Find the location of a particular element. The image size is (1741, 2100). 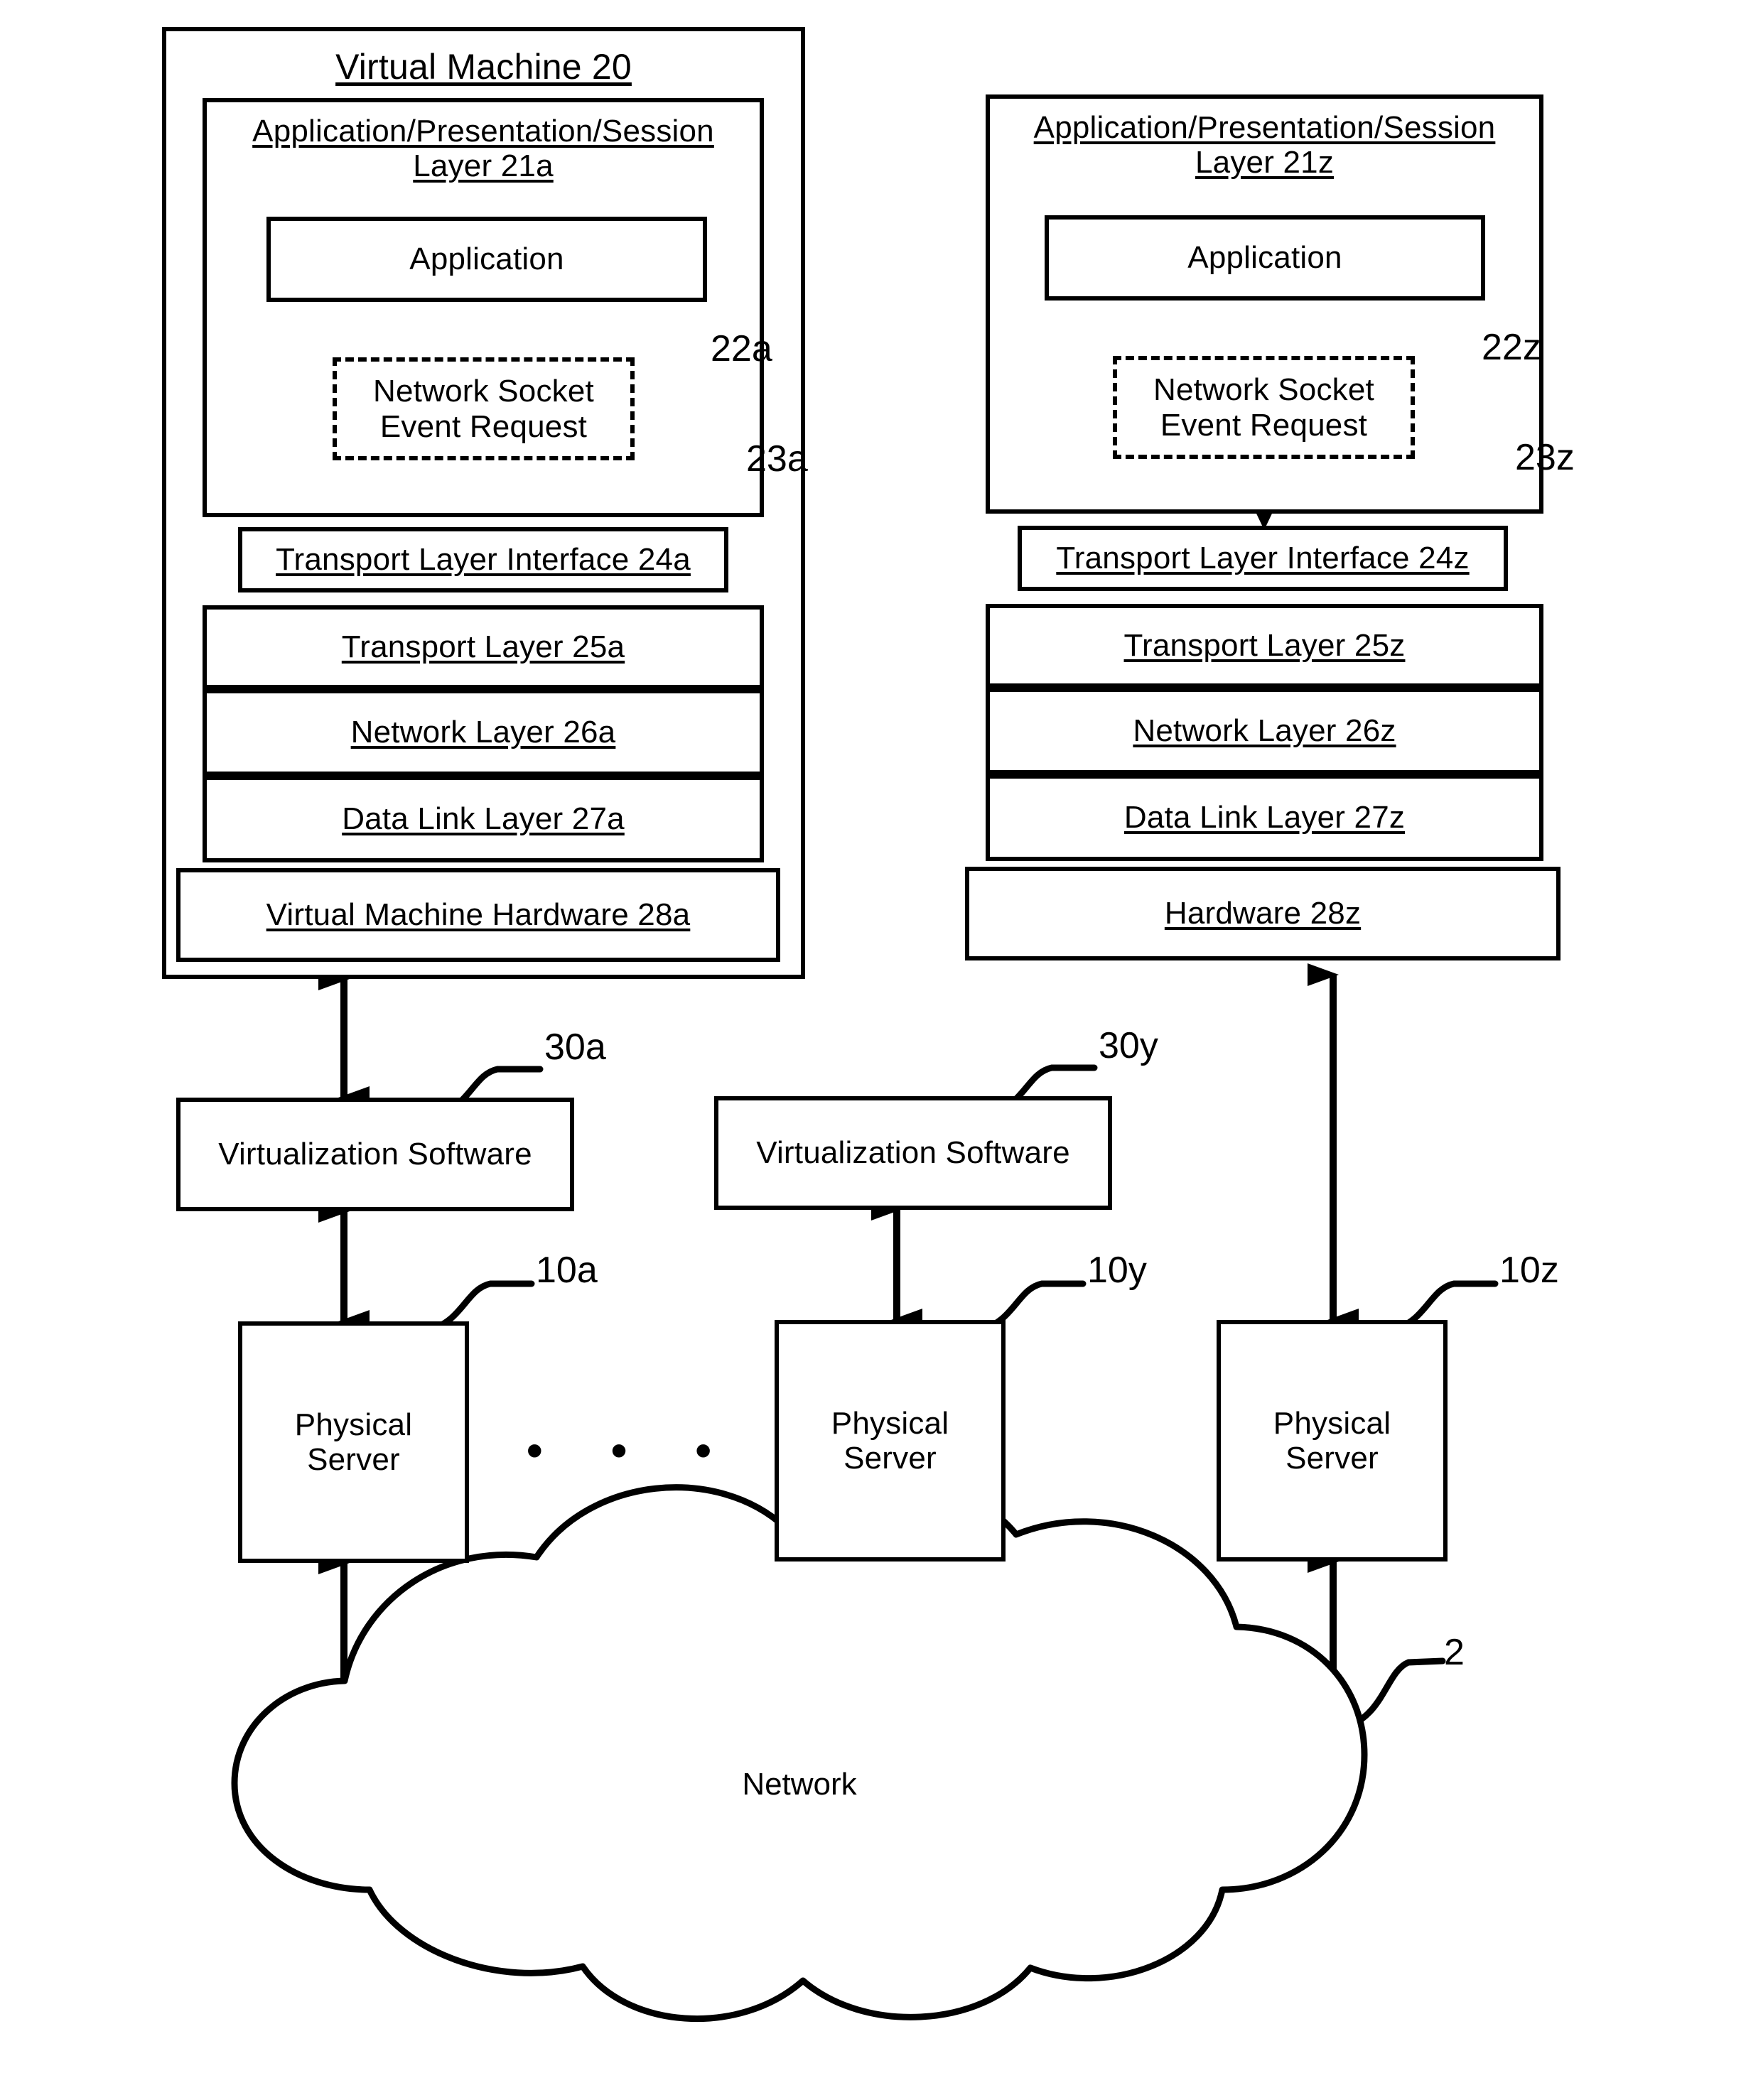

transport-layer-box-z: Transport Layer 25z is located at coordinates (1264, 646).